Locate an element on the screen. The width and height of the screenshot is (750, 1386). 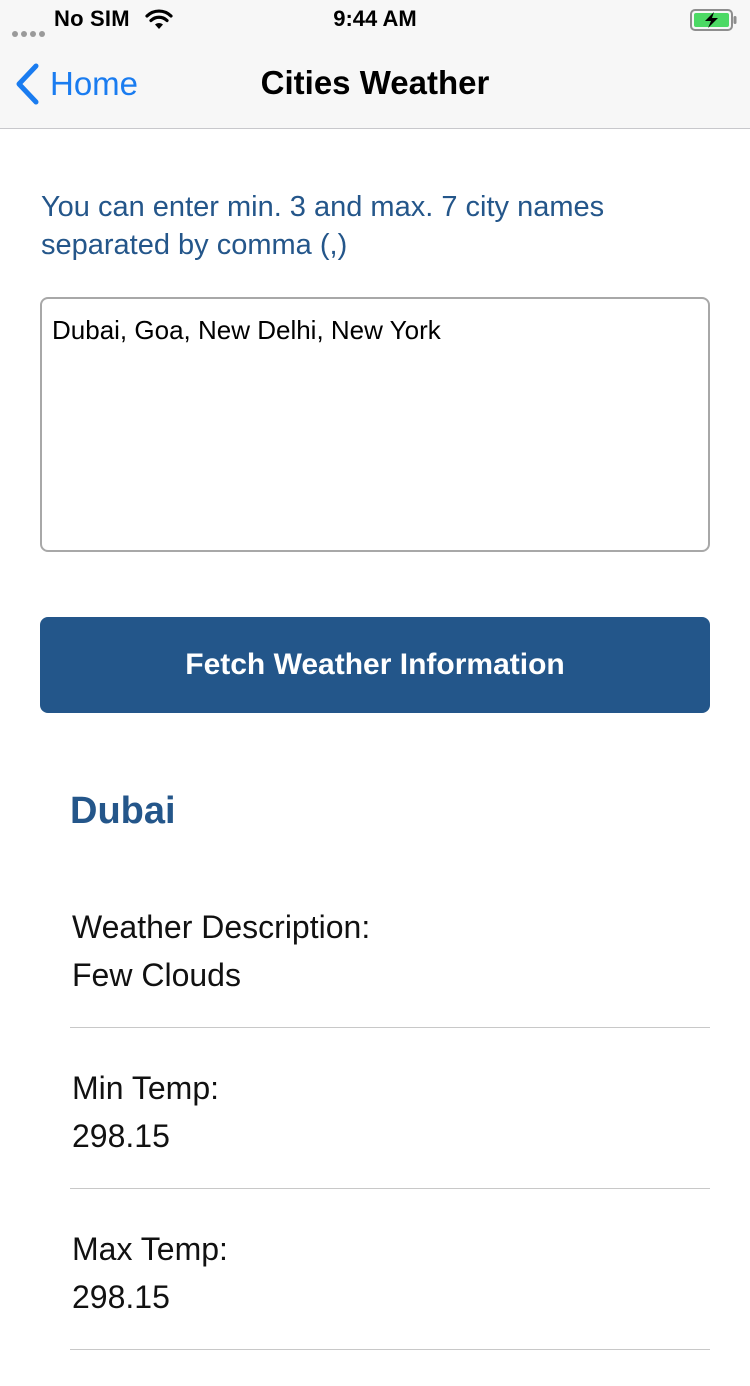
row-label: Weather Description: is located at coordinates (221, 927).